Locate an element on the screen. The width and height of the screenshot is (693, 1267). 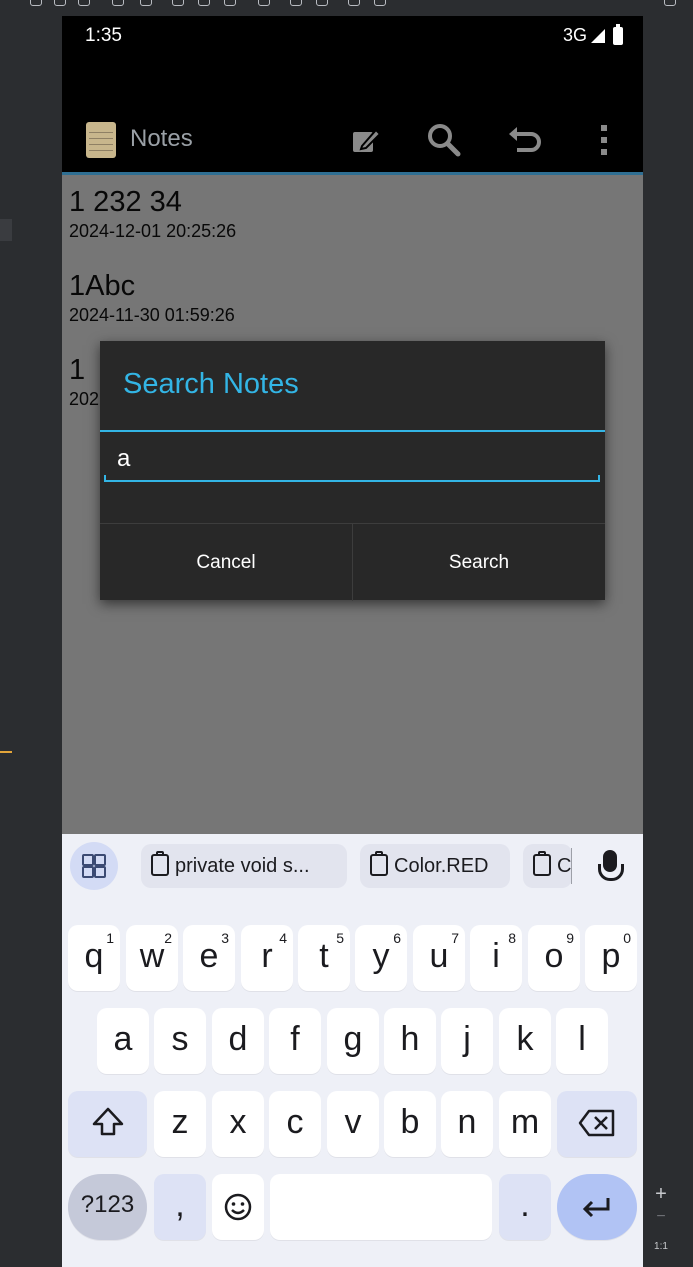
zoom-icon is located at coordinates (670, 3).